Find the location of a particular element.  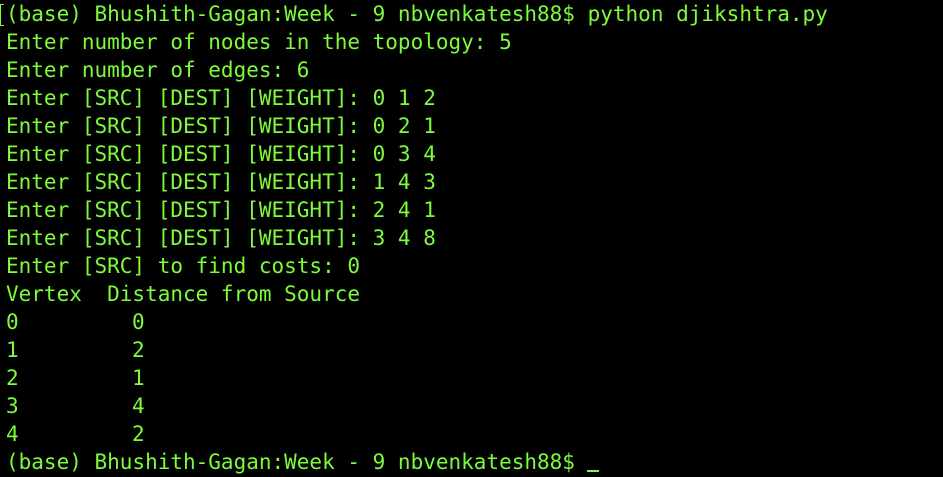

command-text: python djikshtra.py is located at coordinates (707, 14).